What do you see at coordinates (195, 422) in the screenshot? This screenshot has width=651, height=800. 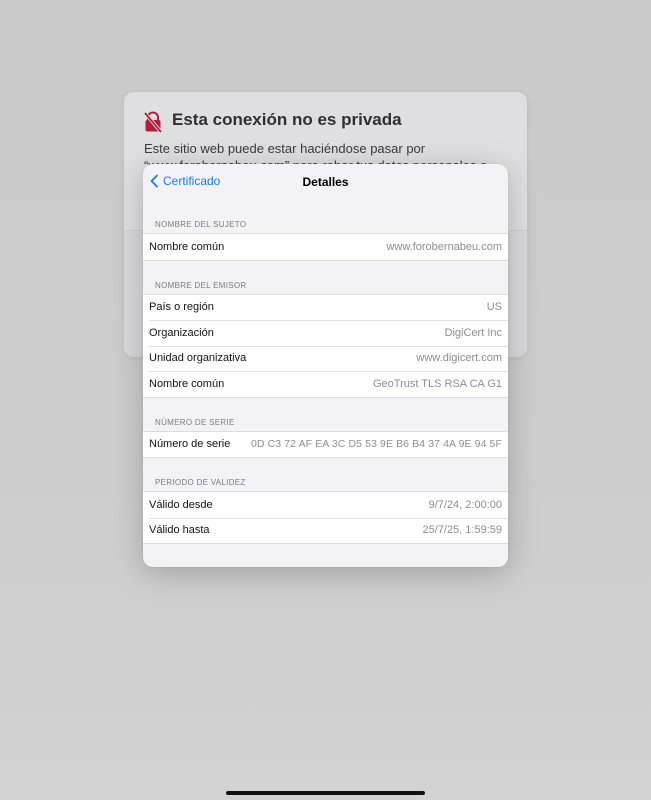 I see `section-header-serial: NÚMERO DE SERIE` at bounding box center [195, 422].